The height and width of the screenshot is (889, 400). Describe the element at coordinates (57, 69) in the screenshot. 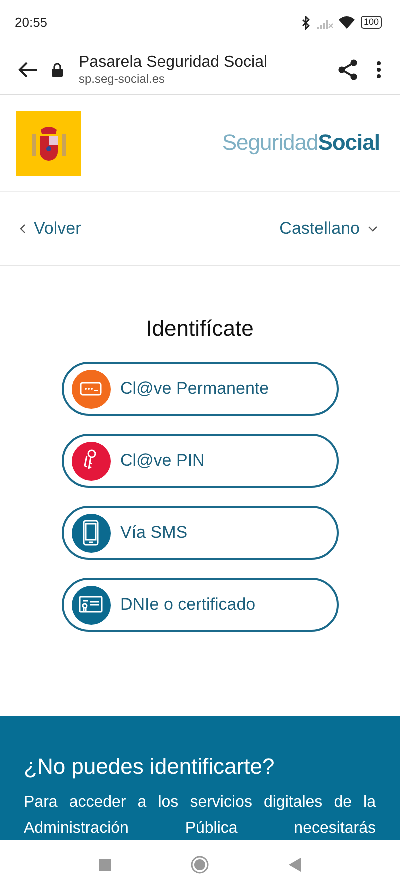

I see `lock-icon` at that location.